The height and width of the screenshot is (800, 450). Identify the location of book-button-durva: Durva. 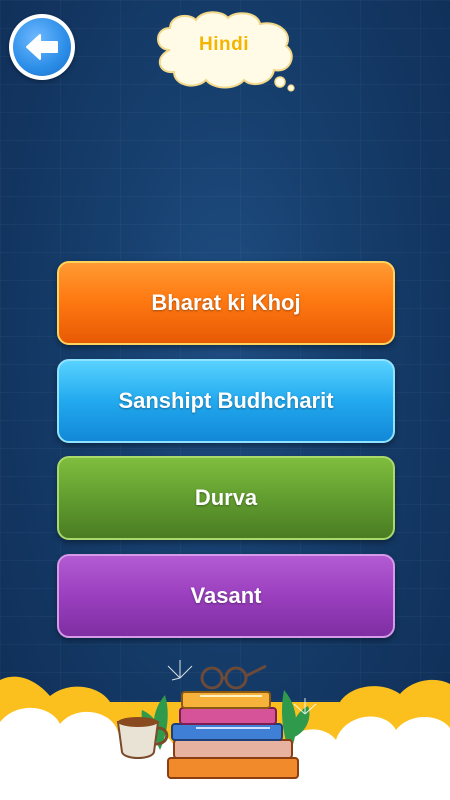
(226, 498).